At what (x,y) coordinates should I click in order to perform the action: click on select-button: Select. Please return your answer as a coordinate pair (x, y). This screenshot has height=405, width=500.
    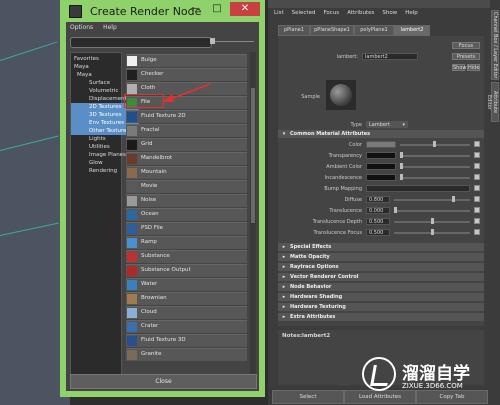
    Looking at the image, I should click on (308, 397).